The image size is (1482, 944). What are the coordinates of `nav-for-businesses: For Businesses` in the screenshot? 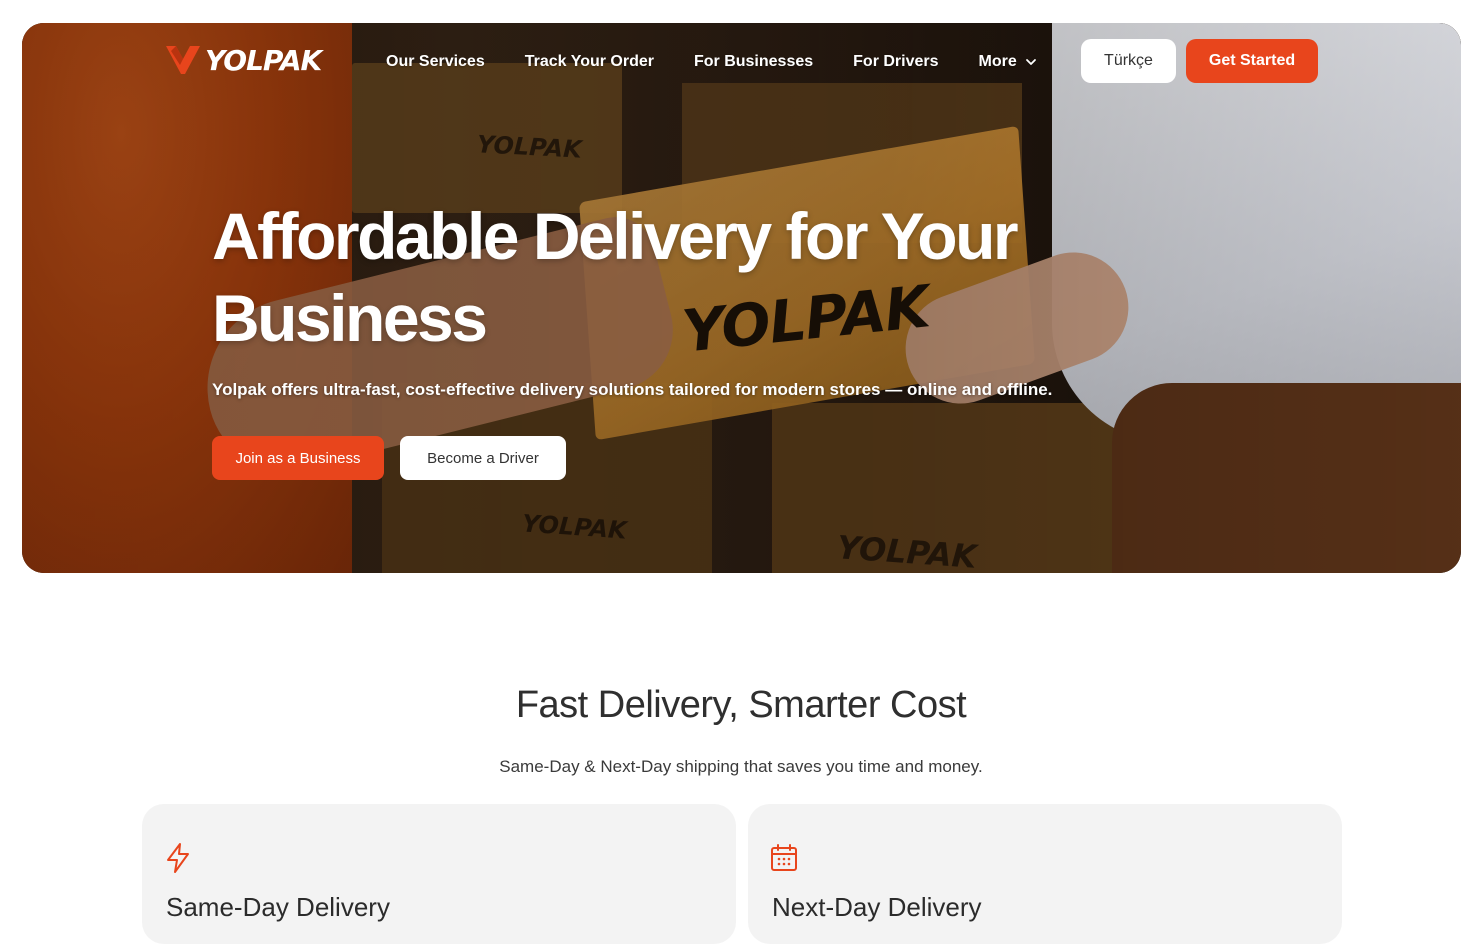 It's located at (753, 62).